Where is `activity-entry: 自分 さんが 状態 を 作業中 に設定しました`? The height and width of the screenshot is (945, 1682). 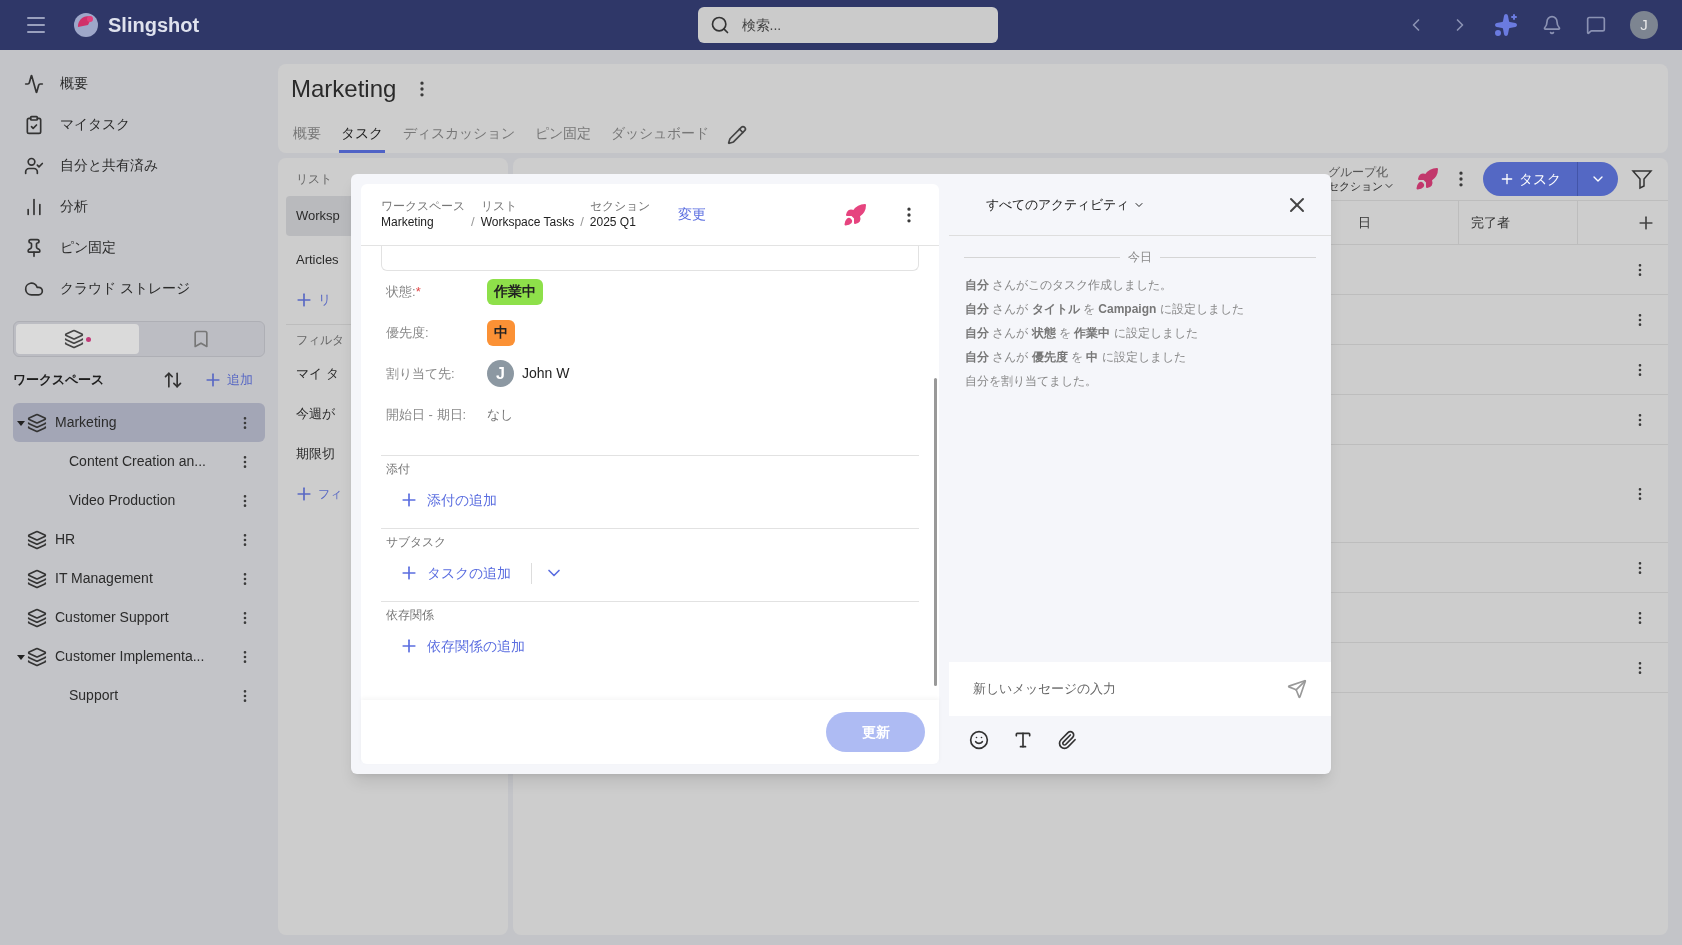
activity-entry: 自分 さんが 状態 を 作業中 に設定しました is located at coordinates (1082, 333).